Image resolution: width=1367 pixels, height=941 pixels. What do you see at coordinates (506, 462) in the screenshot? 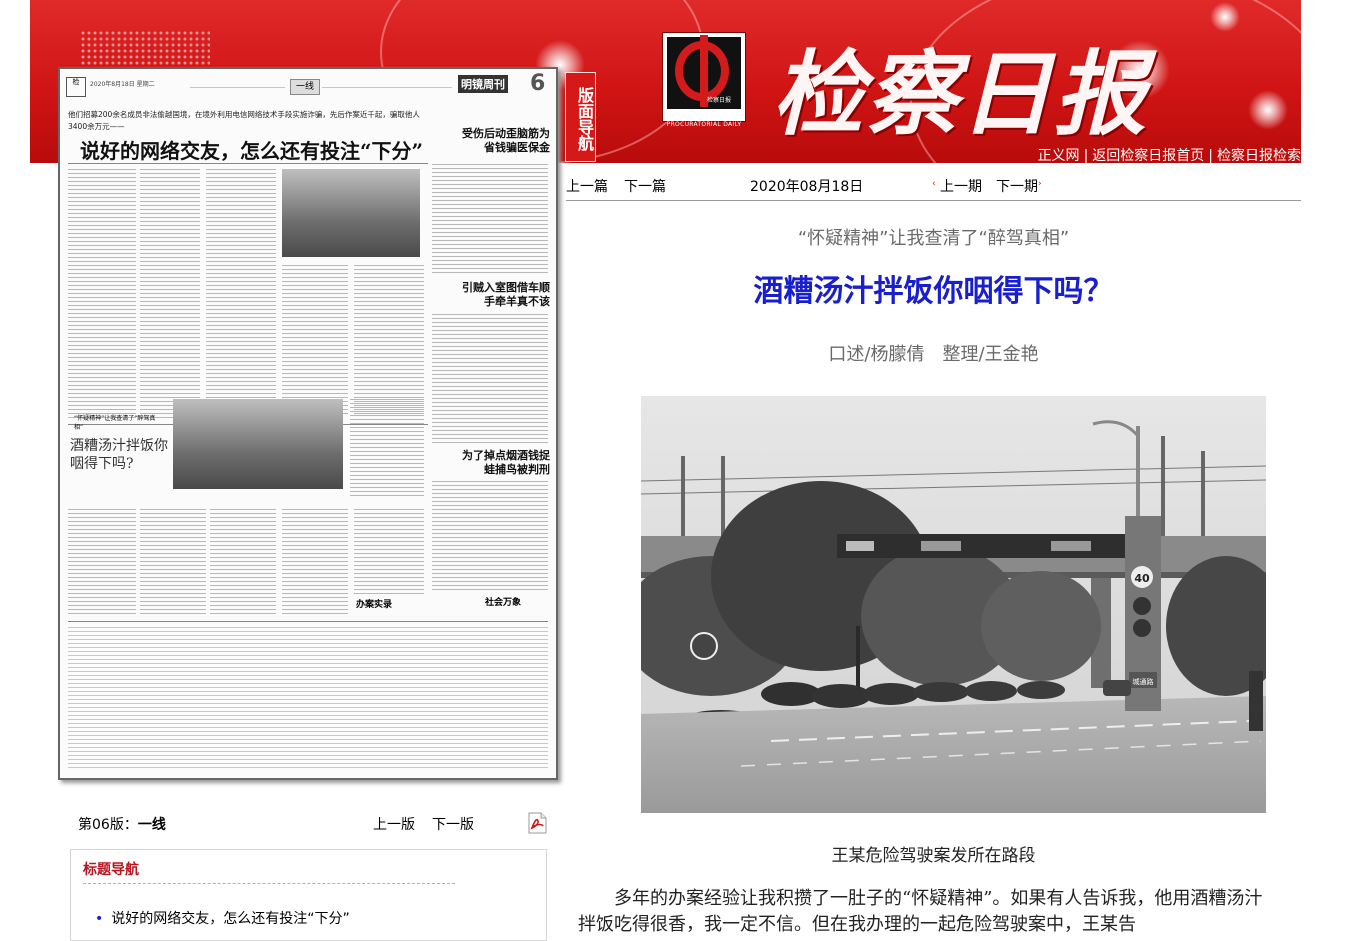
I see `thumb-side-headline-3: 为了掉点烟酒钱捉蛙捕鸟被判刑` at bounding box center [506, 462].